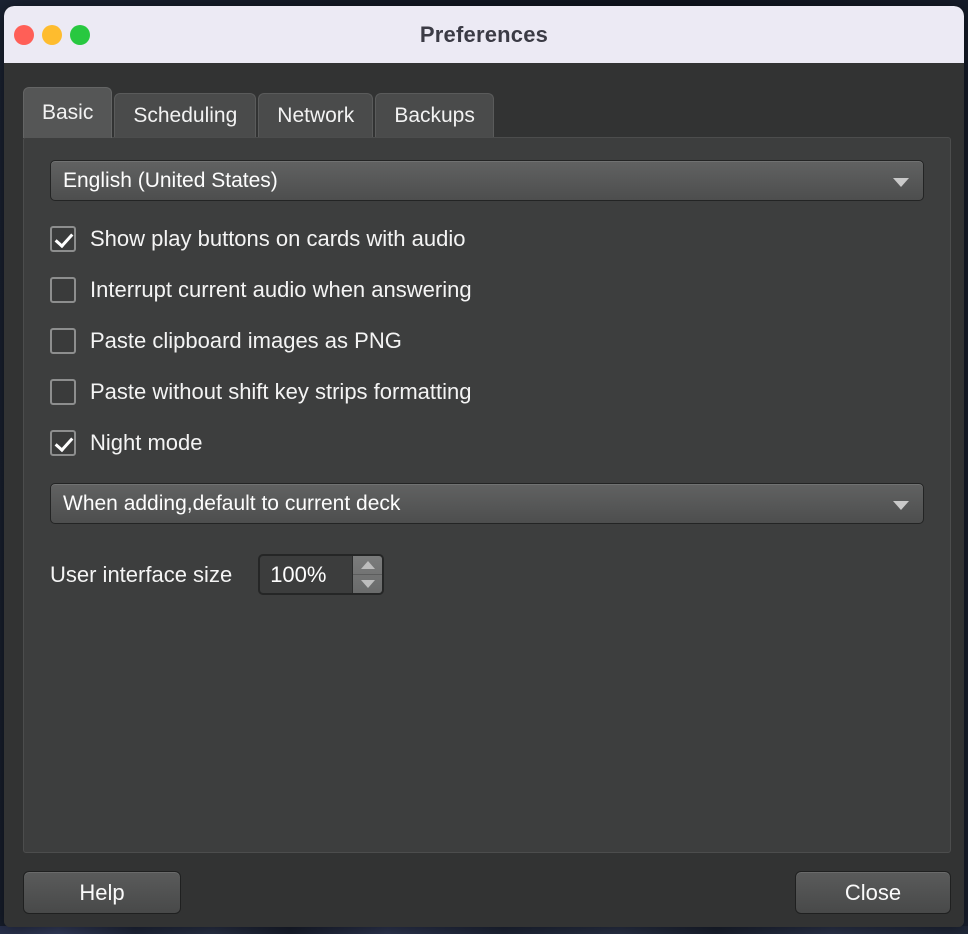  What do you see at coordinates (281, 289) in the screenshot?
I see `checkbox-label-interrupt-audio: Interrupt current audio when answering` at bounding box center [281, 289].